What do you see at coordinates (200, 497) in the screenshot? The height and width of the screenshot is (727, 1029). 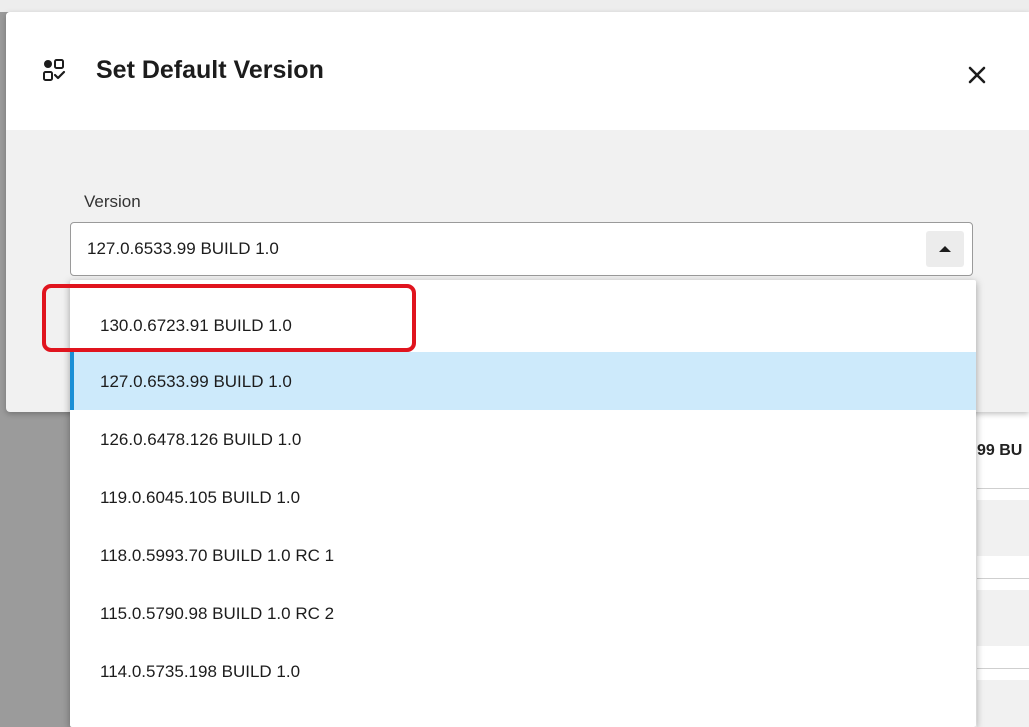 I see `version-option-label: 119.0.6045.105 BUILD 1.0` at bounding box center [200, 497].